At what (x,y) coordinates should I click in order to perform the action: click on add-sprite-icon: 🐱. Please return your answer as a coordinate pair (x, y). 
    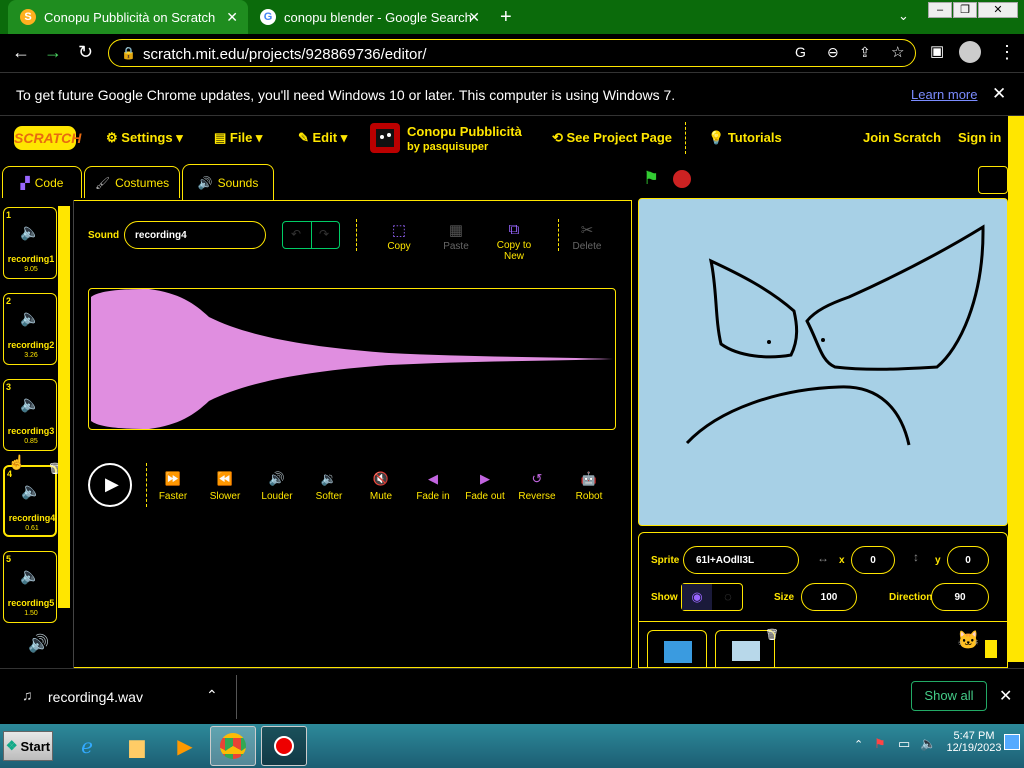
    Looking at the image, I should click on (968, 640).